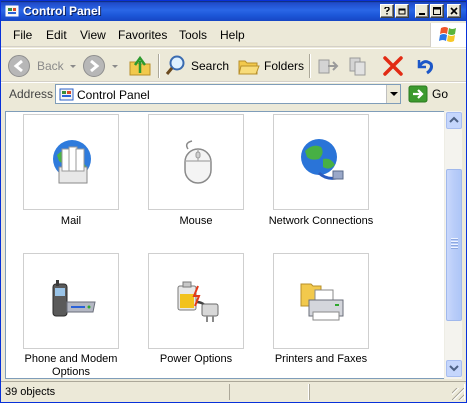 The height and width of the screenshot is (403, 467). I want to click on restore-small-button, so click(402, 11).